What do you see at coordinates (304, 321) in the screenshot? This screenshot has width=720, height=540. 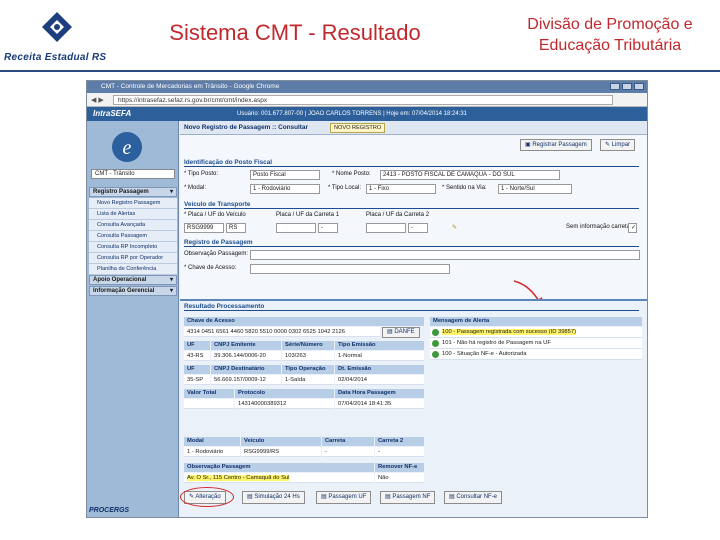 I see `header-chave: Chave de Acesso` at bounding box center [304, 321].